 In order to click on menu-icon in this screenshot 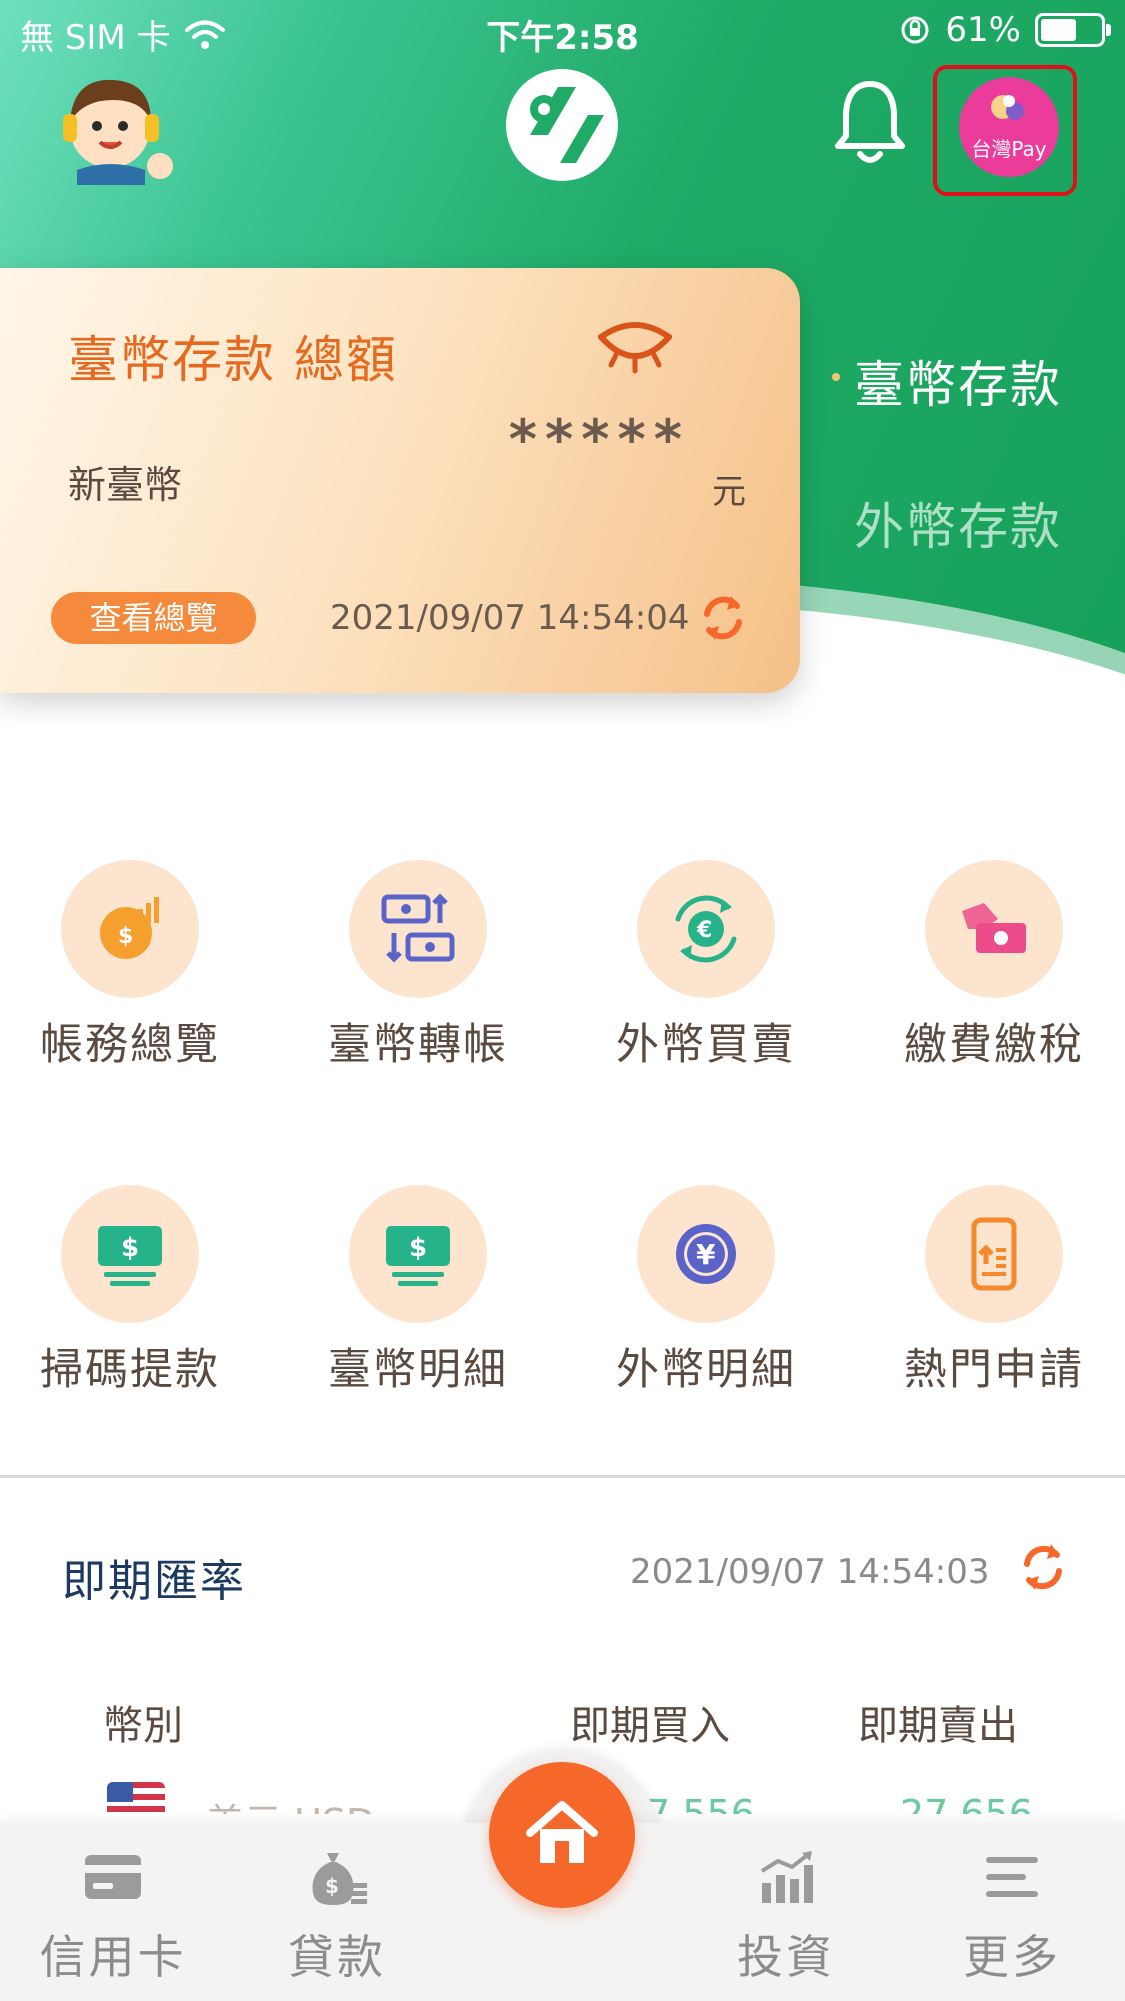, I will do `click(1012, 1877)`.